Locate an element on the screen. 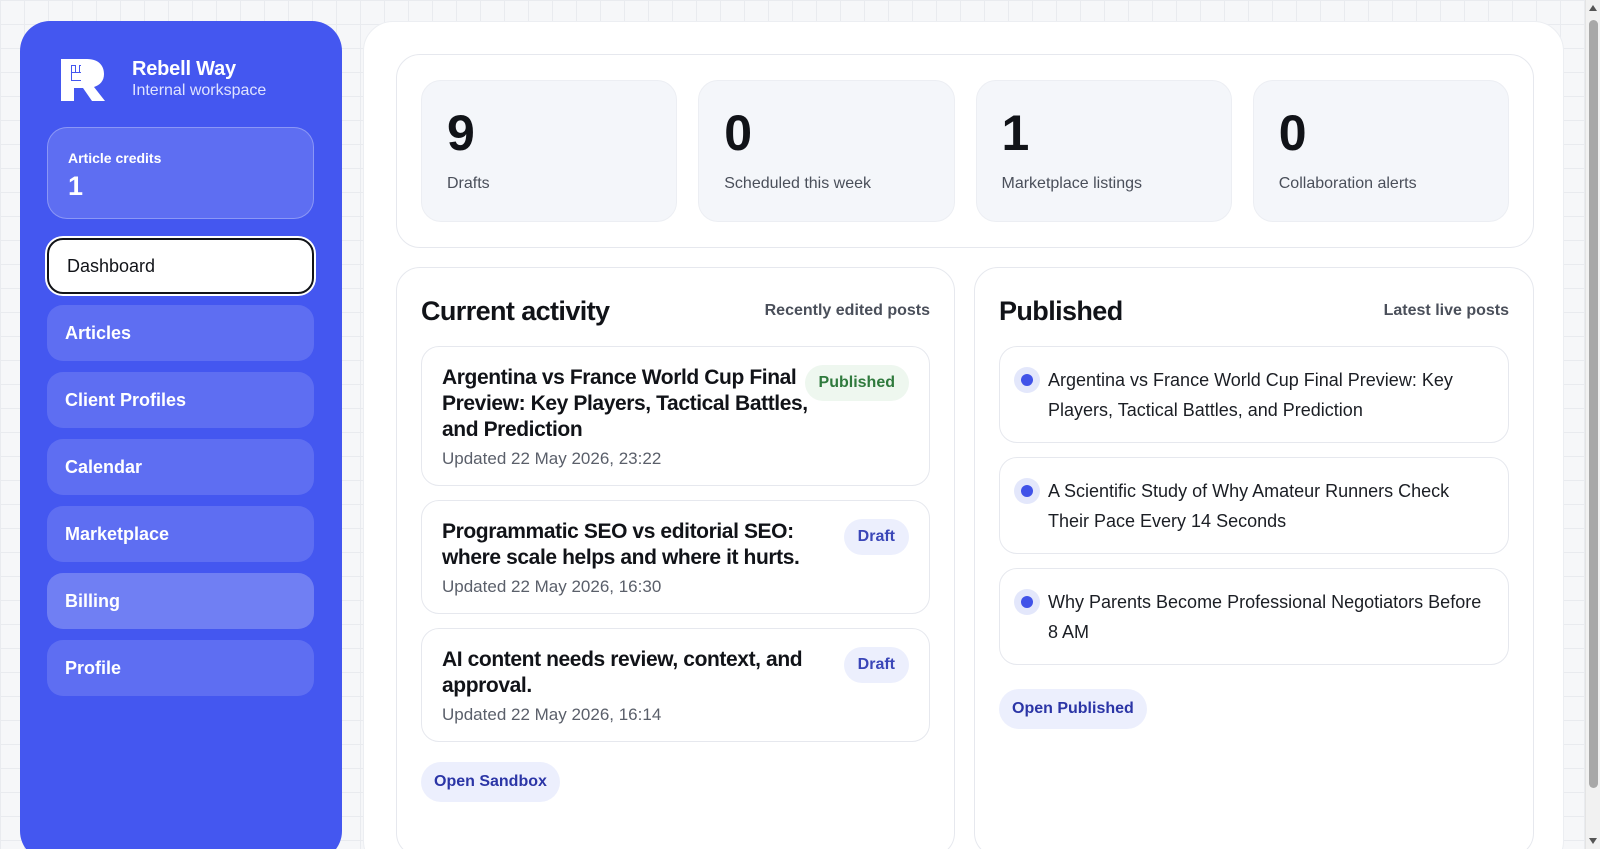  panel-title: Current activity is located at coordinates (515, 310).